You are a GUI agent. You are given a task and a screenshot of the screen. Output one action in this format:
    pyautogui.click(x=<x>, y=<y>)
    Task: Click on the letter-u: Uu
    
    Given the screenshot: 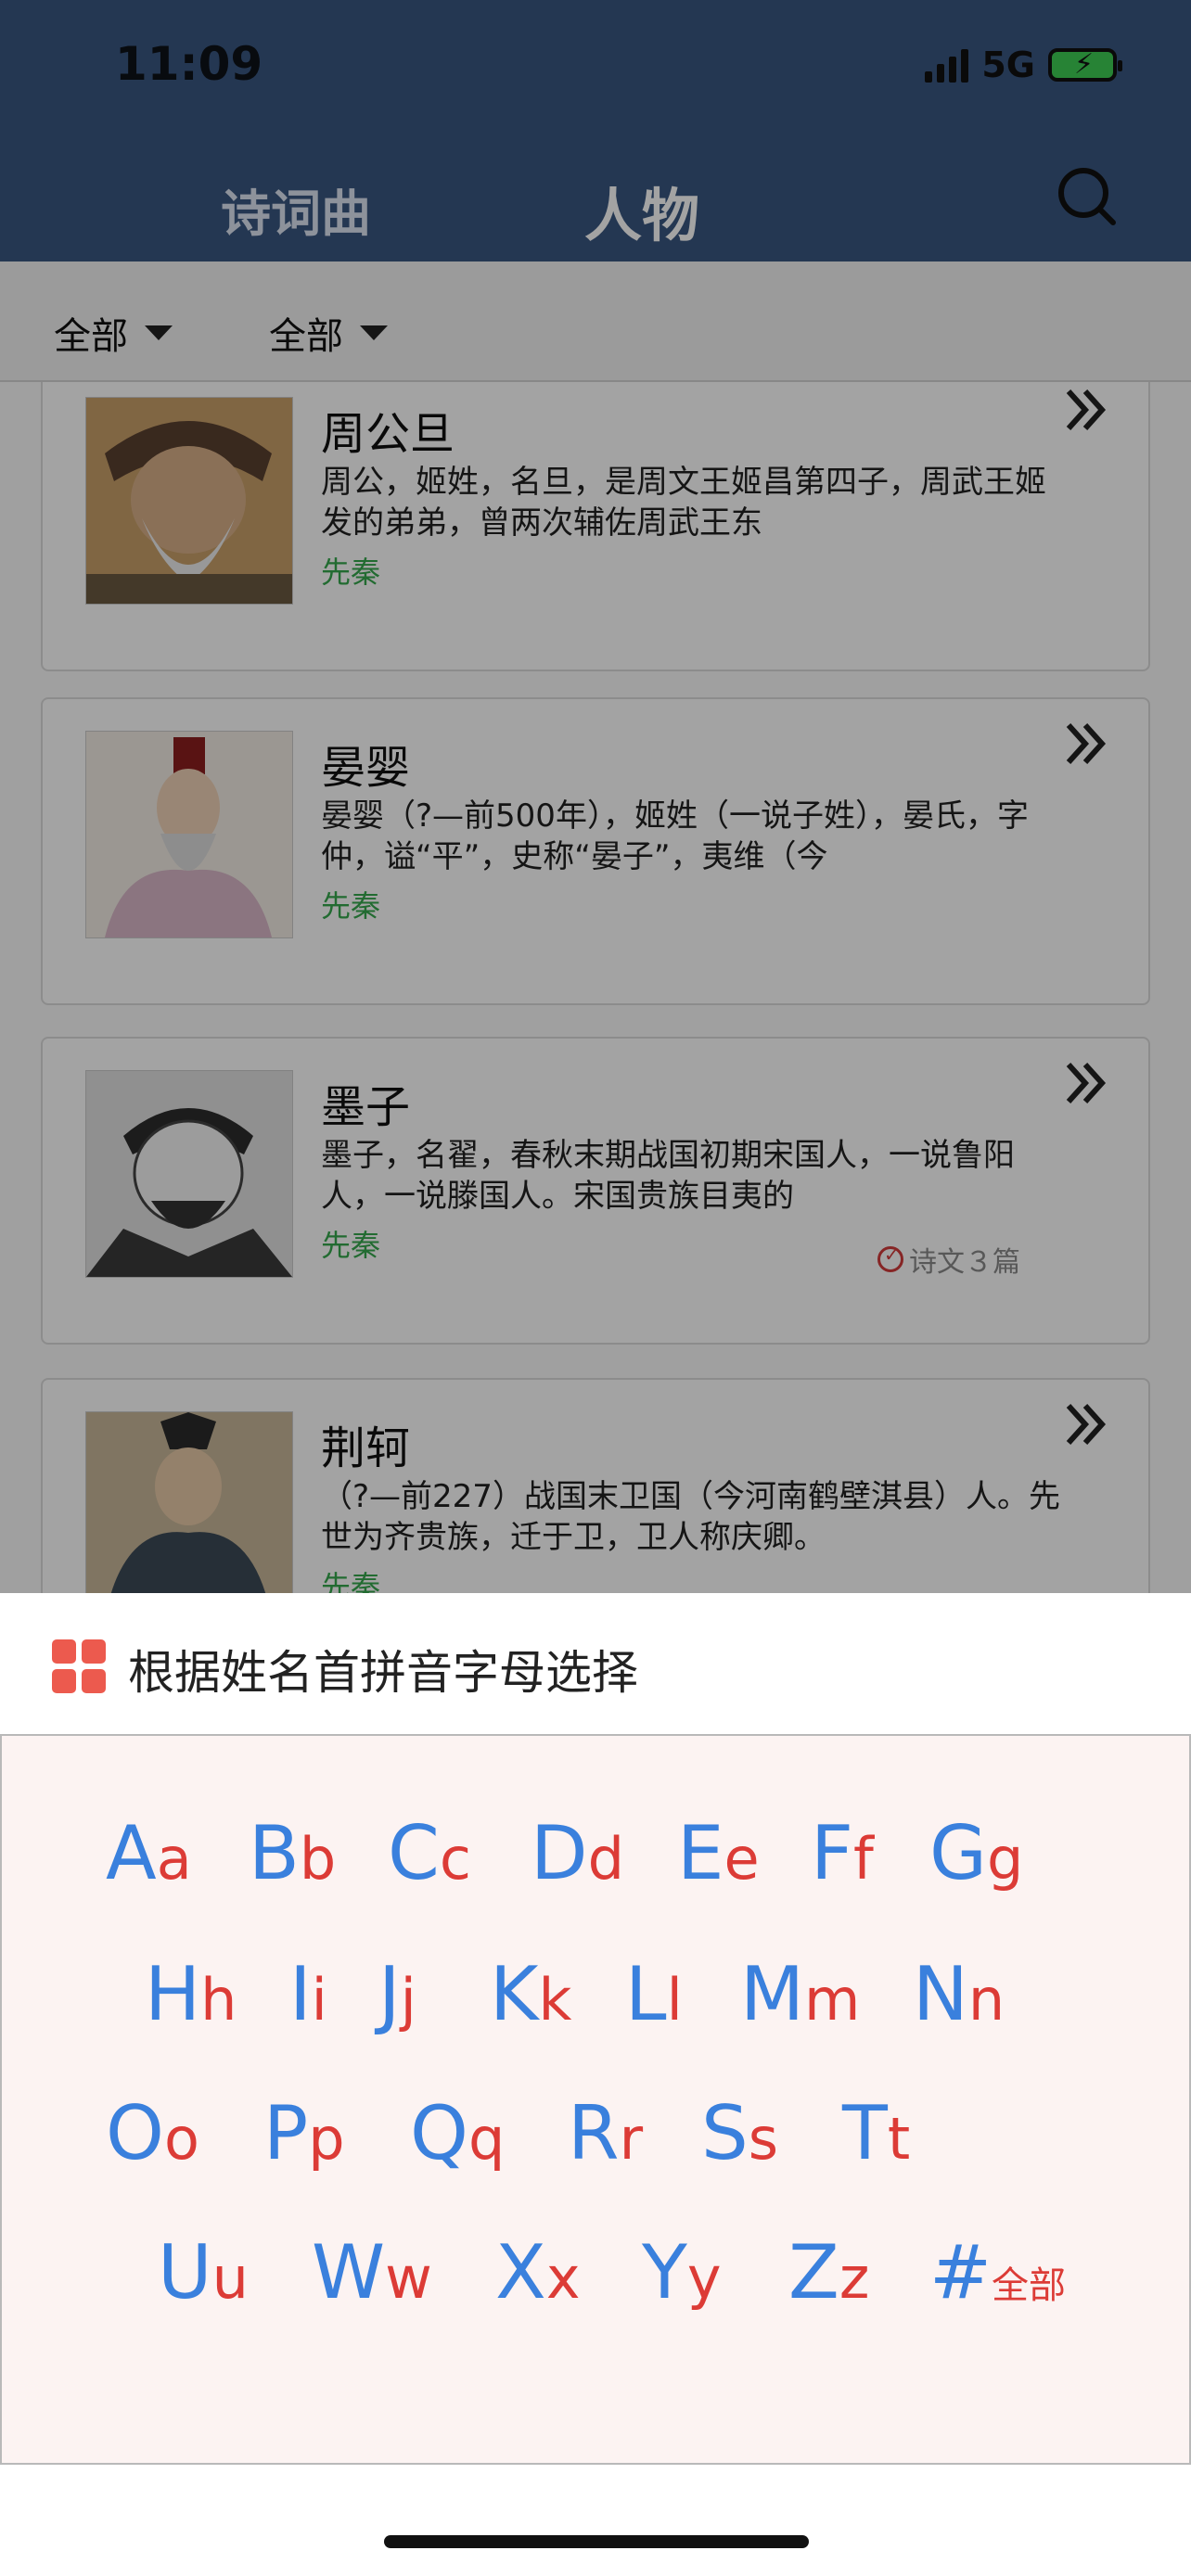 What is the action you would take?
    pyautogui.click(x=203, y=2272)
    